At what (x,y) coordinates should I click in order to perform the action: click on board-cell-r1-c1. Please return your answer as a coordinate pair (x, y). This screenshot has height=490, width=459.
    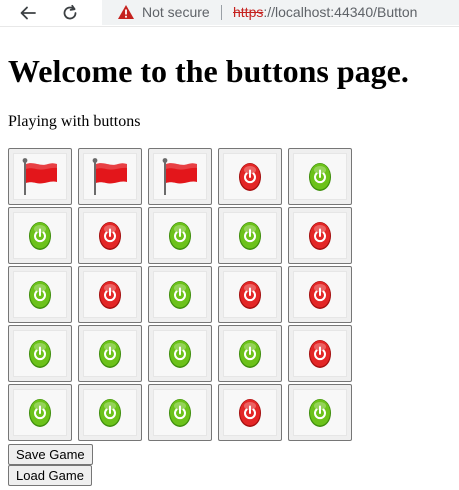
    Looking at the image, I should click on (40, 176).